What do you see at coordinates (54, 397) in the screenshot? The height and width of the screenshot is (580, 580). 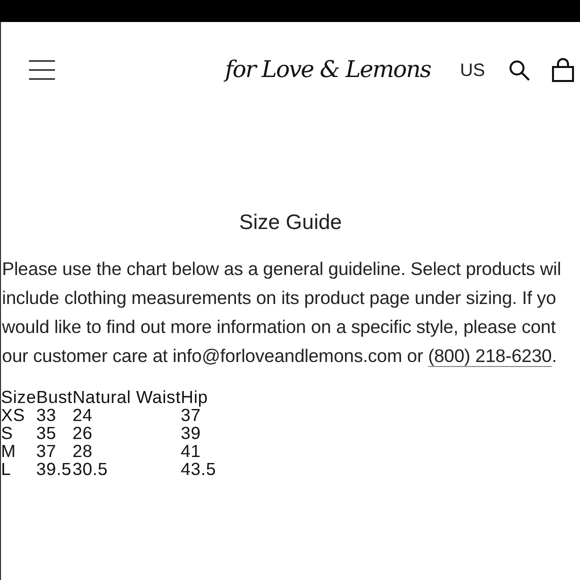 I see `column-header: Bust` at bounding box center [54, 397].